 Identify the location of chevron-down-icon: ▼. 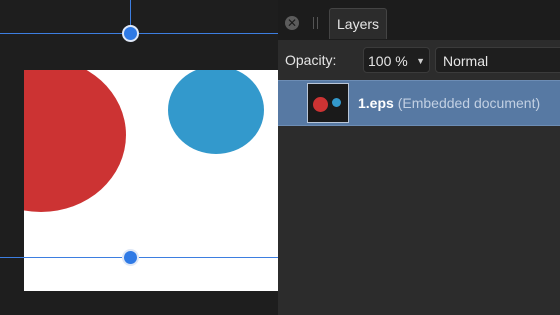
(420, 61).